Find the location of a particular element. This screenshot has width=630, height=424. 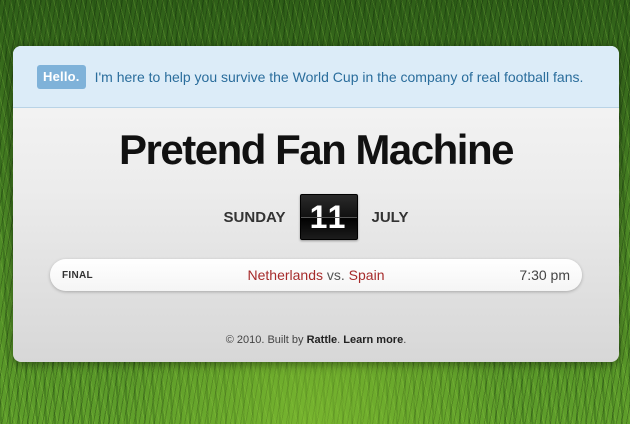

page-title: Pretend Fan Machine is located at coordinates (316, 149).